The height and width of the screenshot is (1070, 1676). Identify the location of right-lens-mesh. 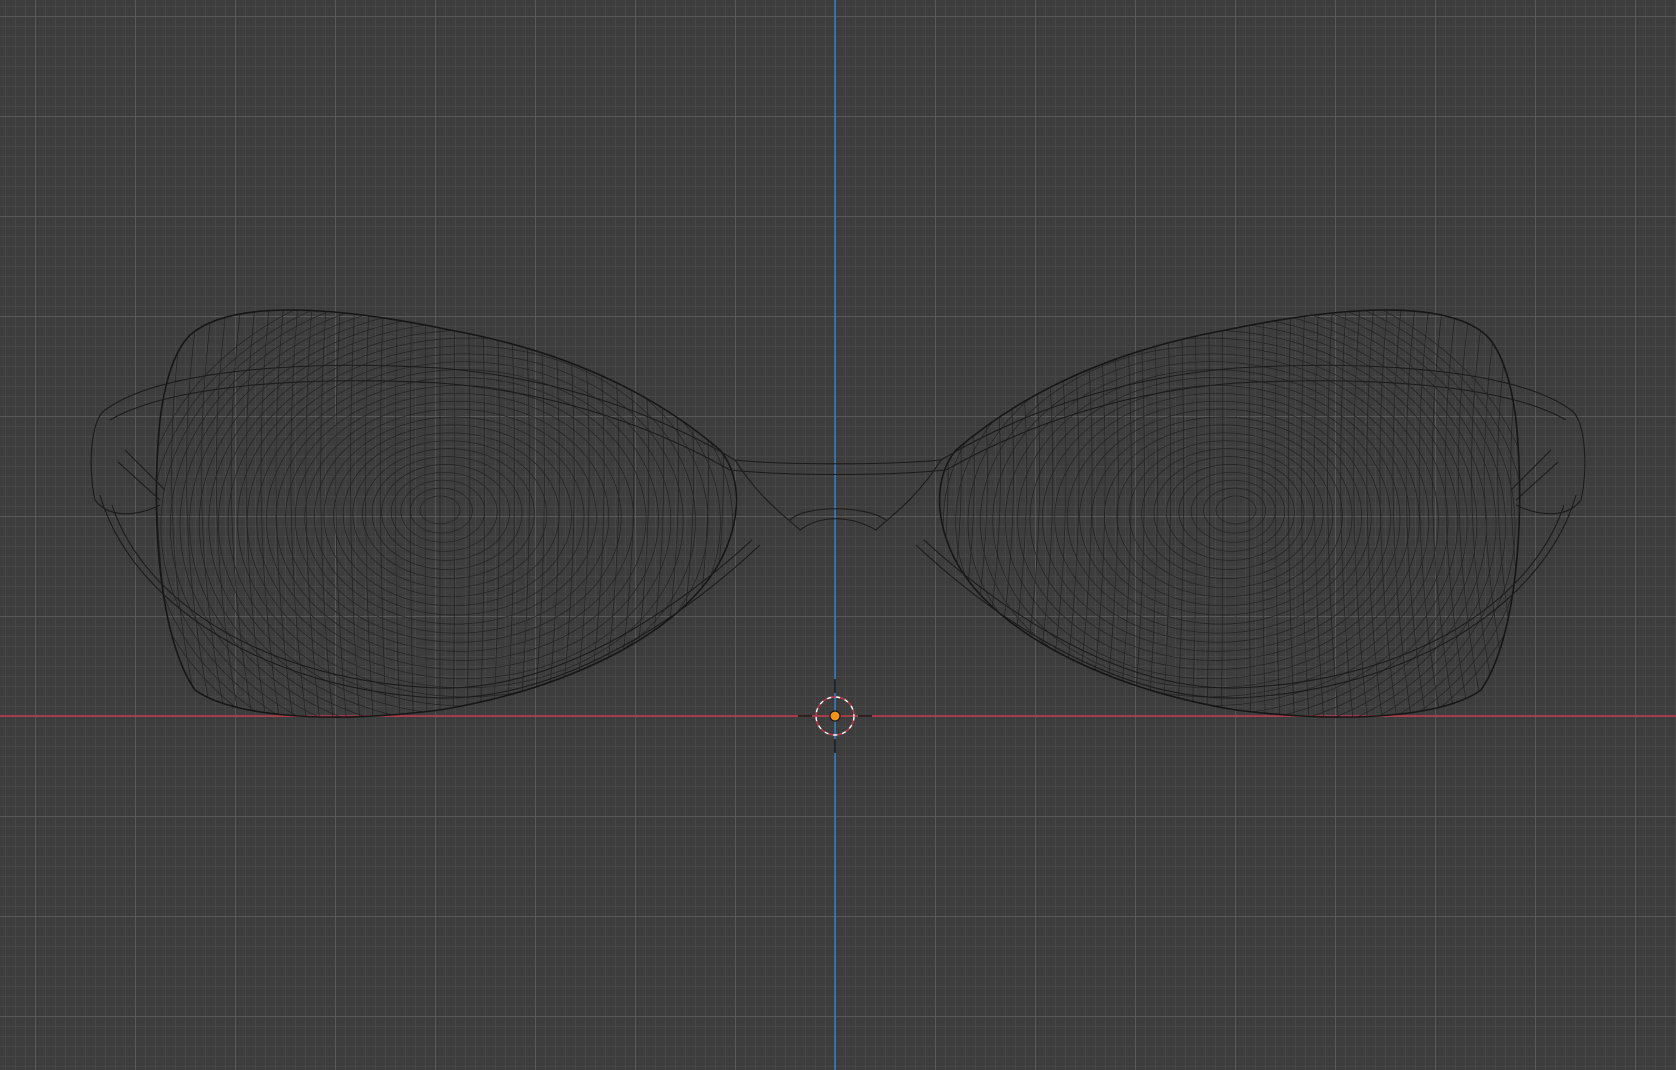
(1229, 514).